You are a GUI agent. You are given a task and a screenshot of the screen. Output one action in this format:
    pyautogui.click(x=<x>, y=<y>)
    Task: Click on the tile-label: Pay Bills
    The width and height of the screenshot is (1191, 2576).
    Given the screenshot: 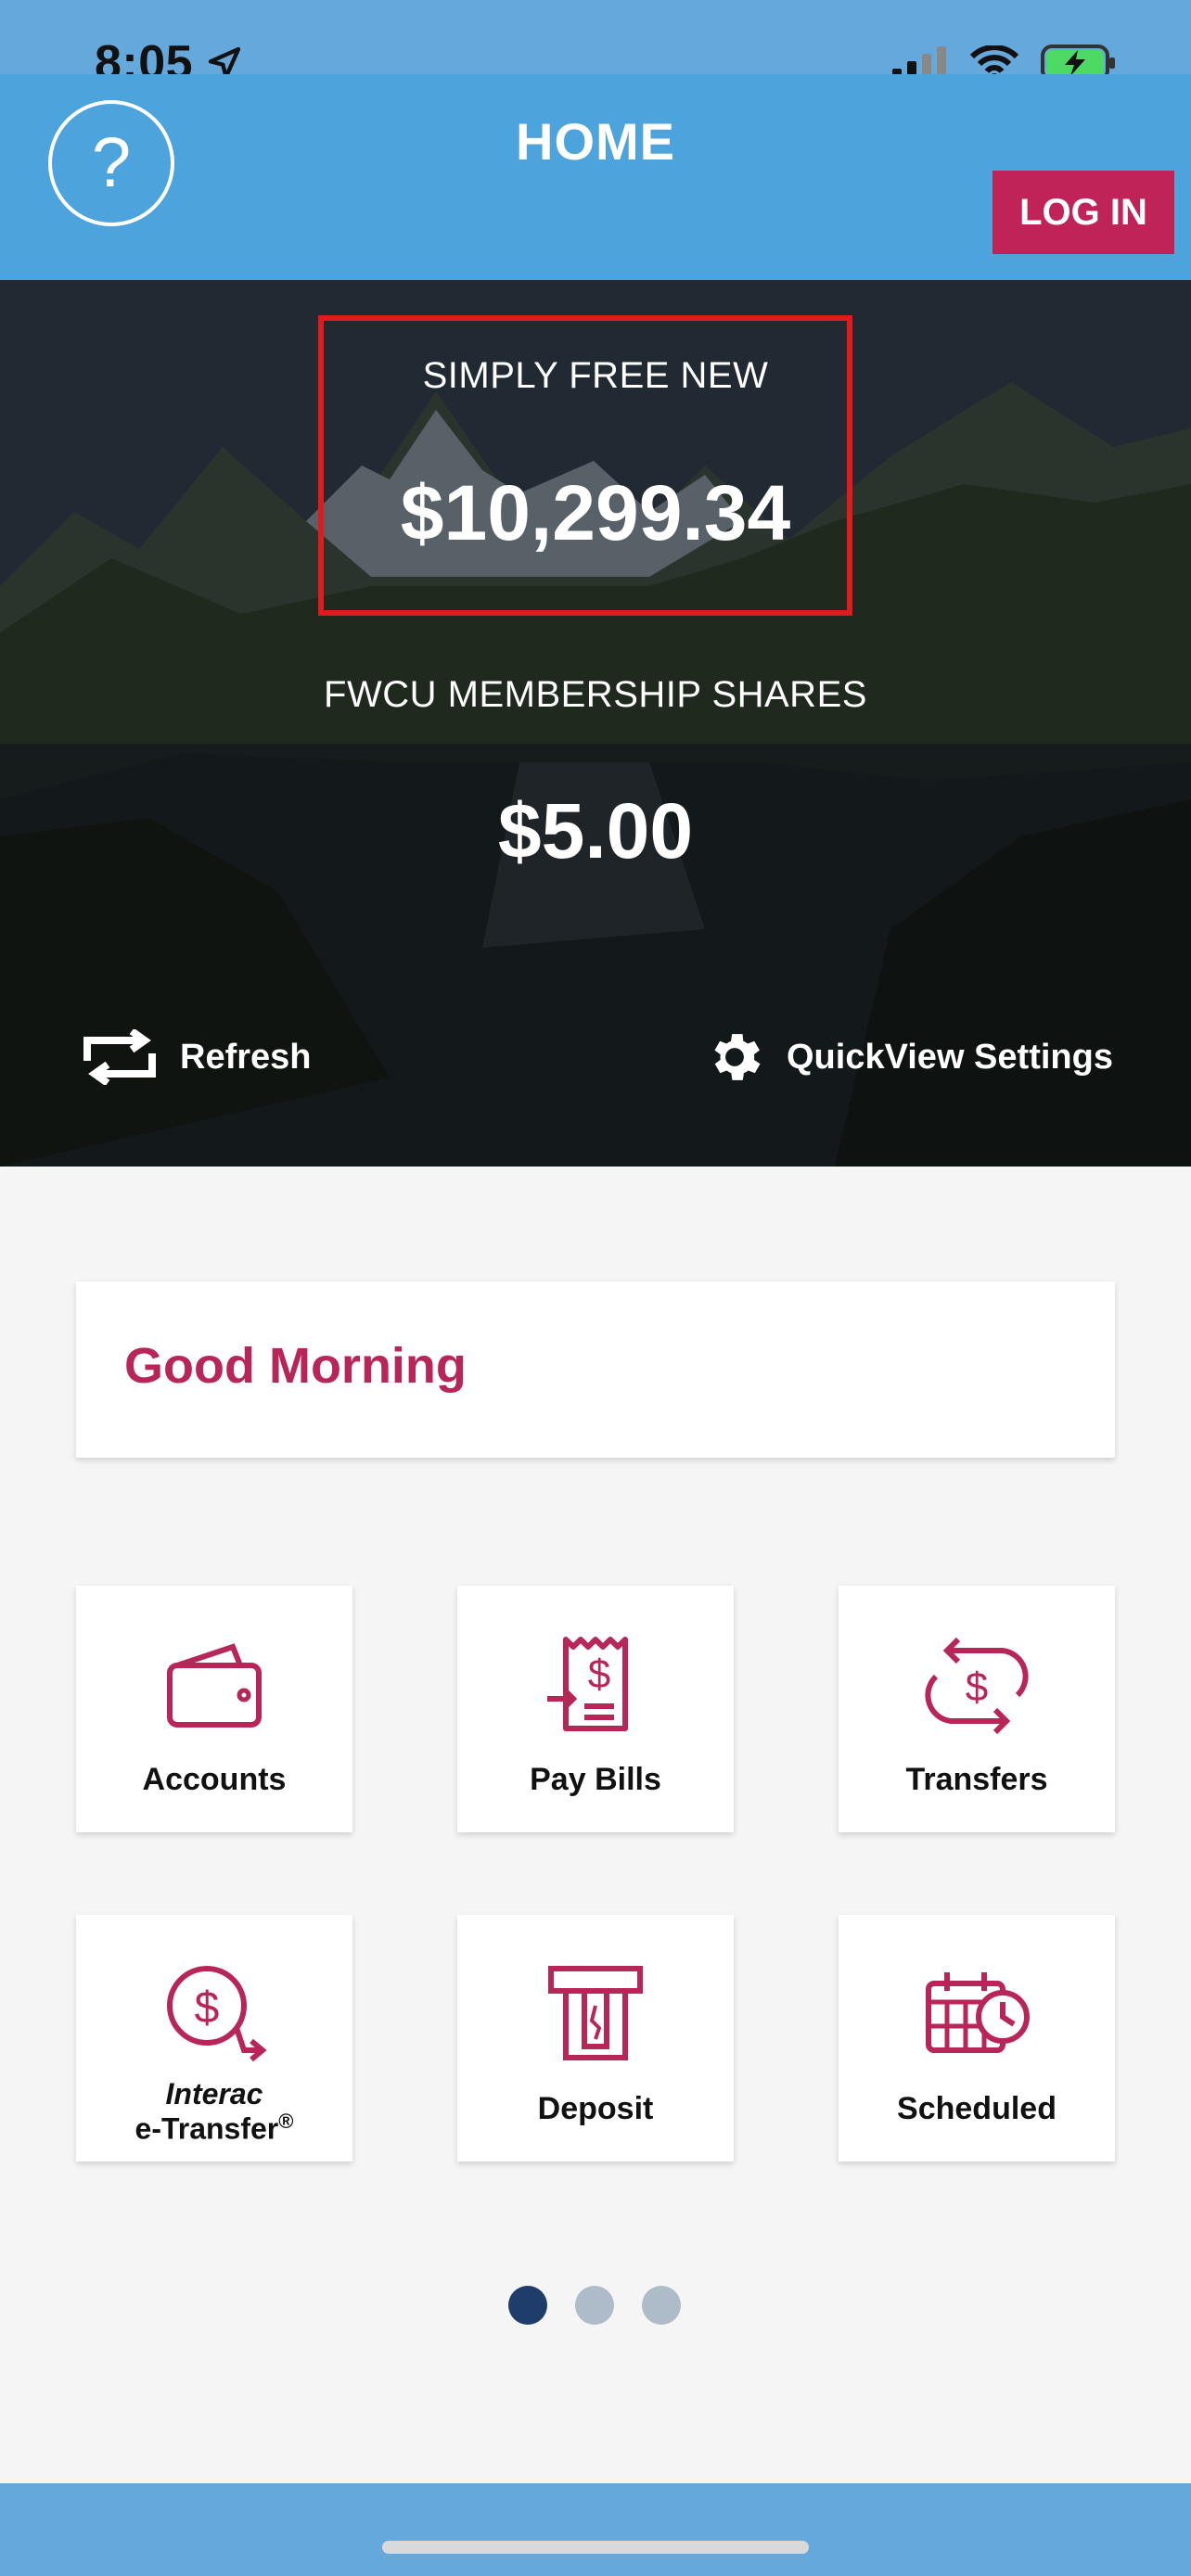 What is the action you would take?
    pyautogui.click(x=595, y=1780)
    